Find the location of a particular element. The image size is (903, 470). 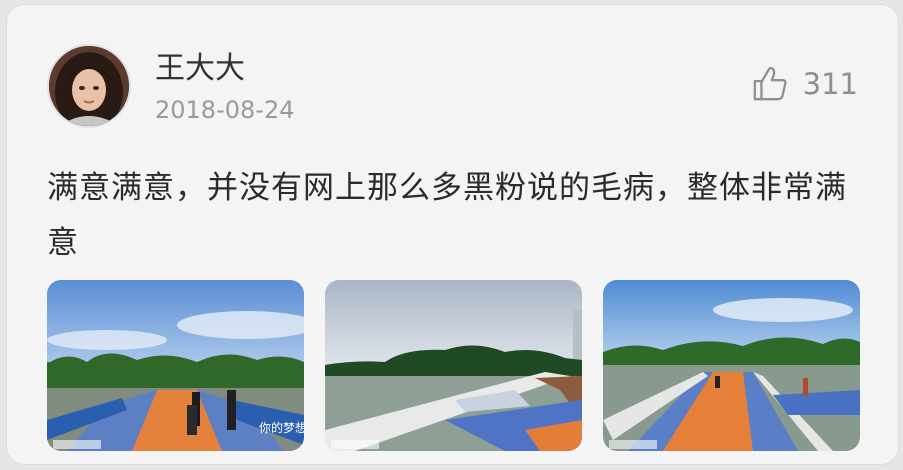

review-date: 2018-08-24 is located at coordinates (225, 110).